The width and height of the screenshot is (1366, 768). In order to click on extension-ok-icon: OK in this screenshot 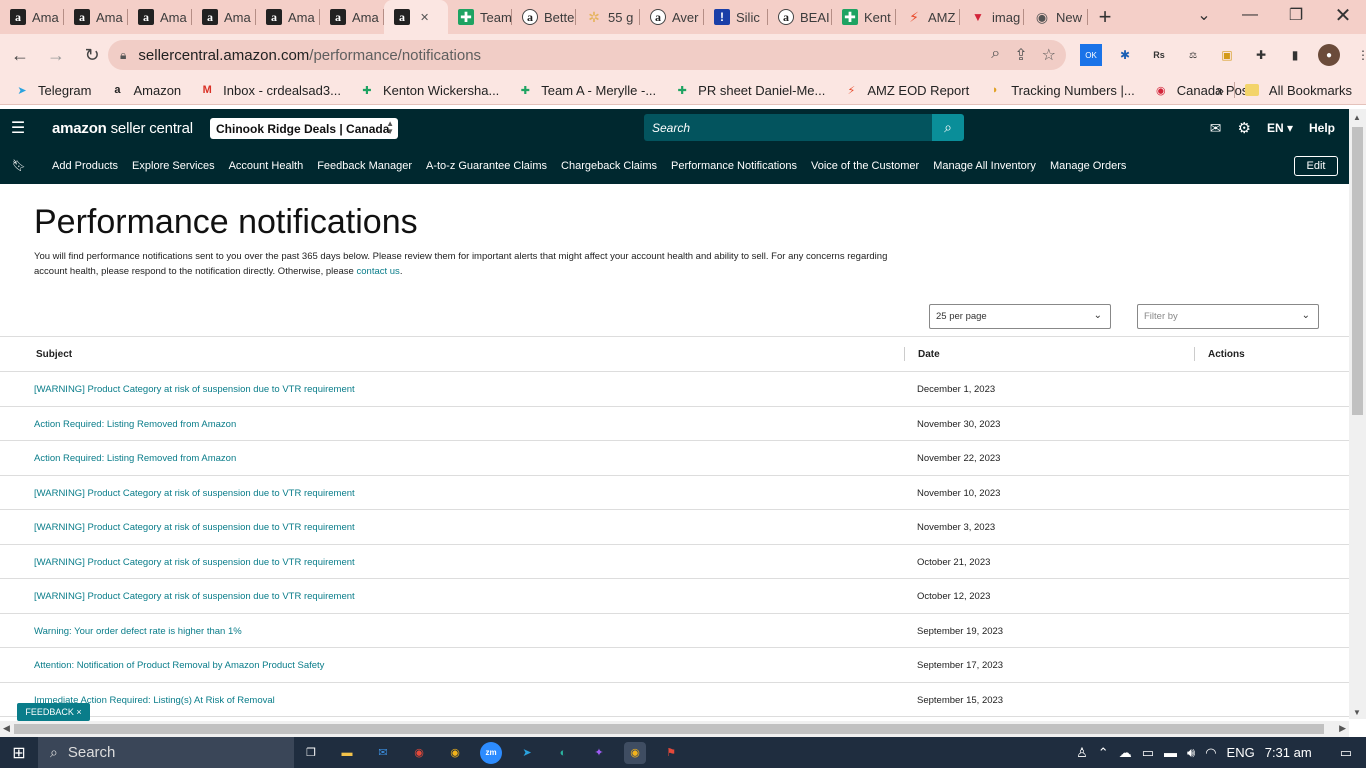, I will do `click(1091, 55)`.